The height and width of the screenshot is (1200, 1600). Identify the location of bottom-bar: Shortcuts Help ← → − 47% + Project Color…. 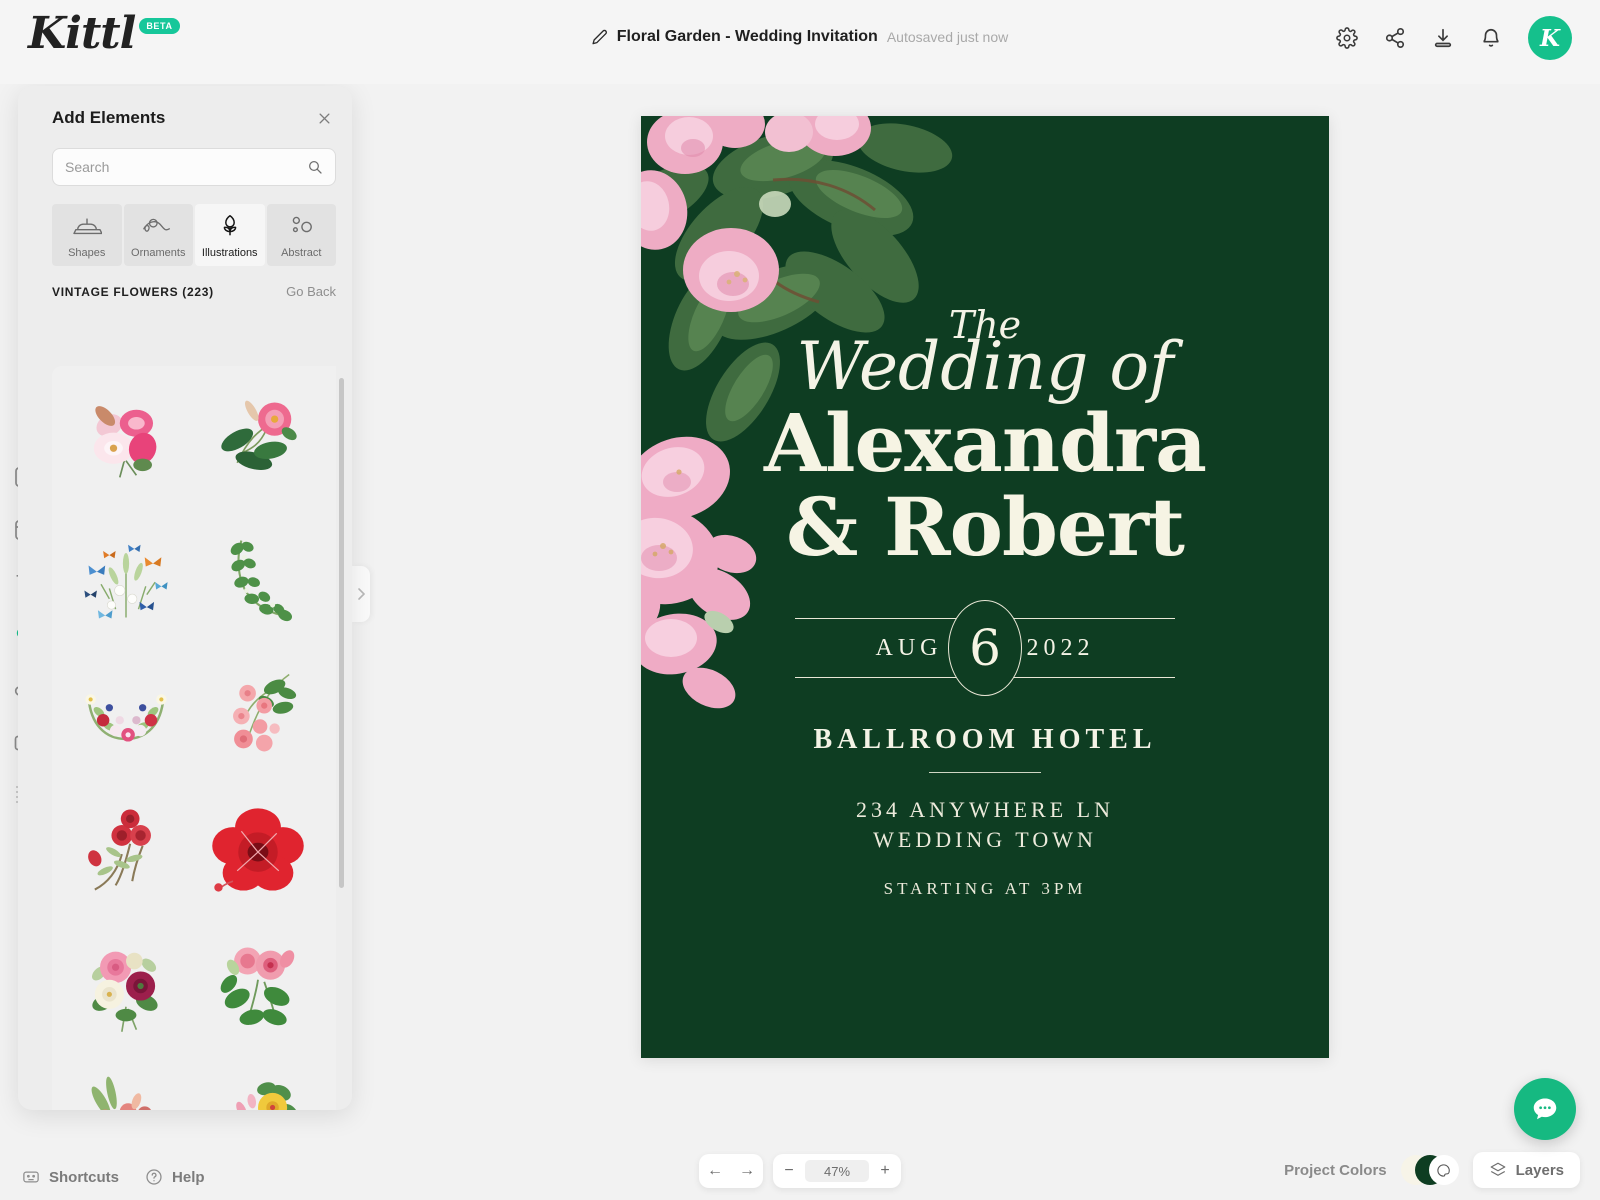
(800, 1139).